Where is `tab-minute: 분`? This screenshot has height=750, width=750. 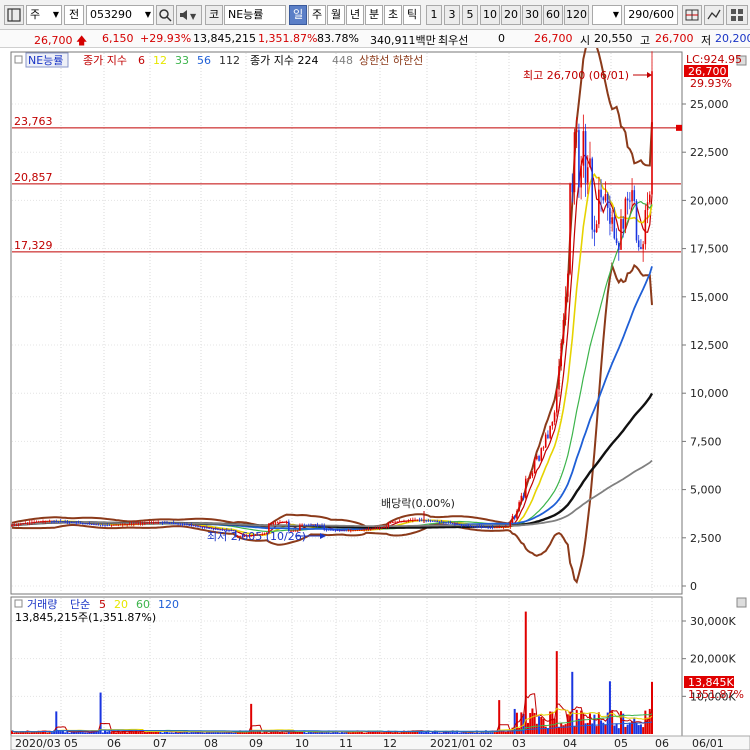 tab-minute: 분 is located at coordinates (374, 15).